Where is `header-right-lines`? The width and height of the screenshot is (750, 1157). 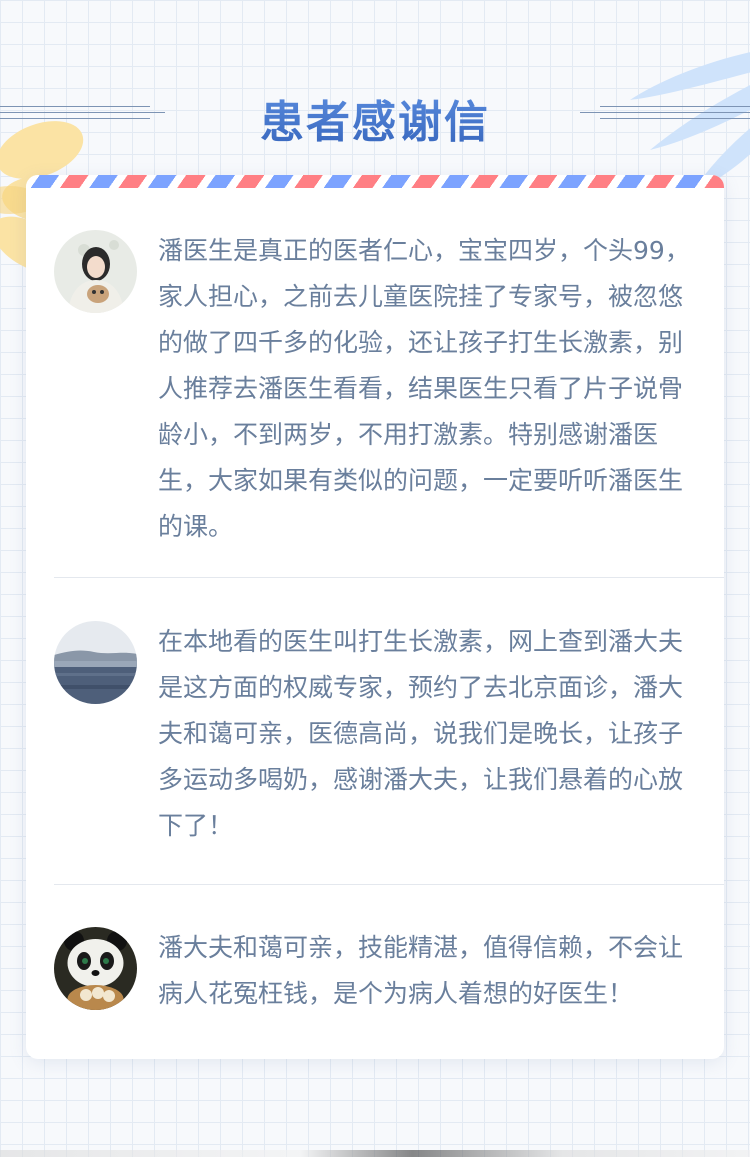
header-right-lines is located at coordinates (665, 116).